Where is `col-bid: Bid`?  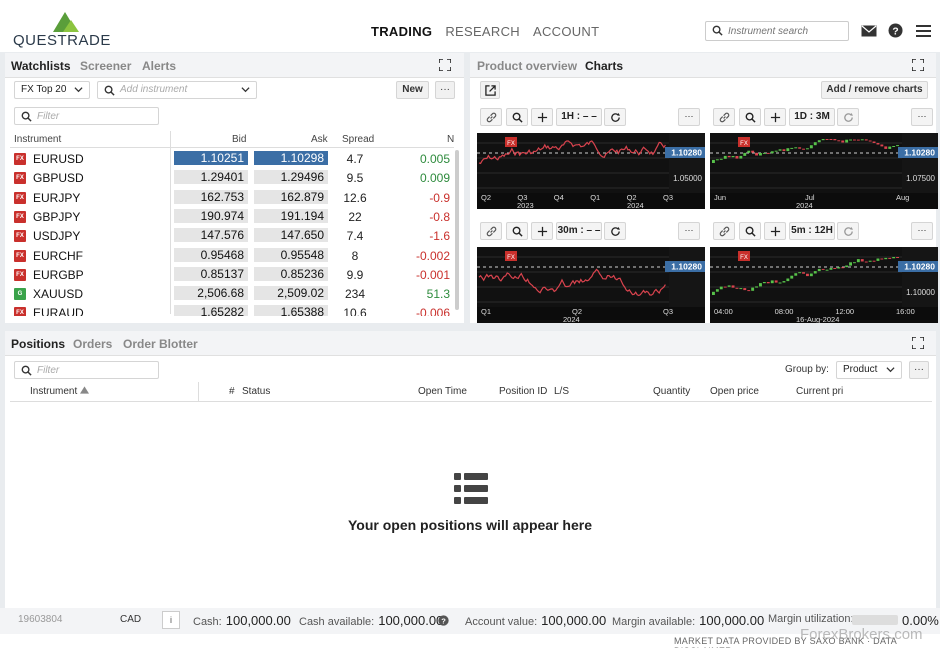
col-bid: Bid is located at coordinates (239, 139).